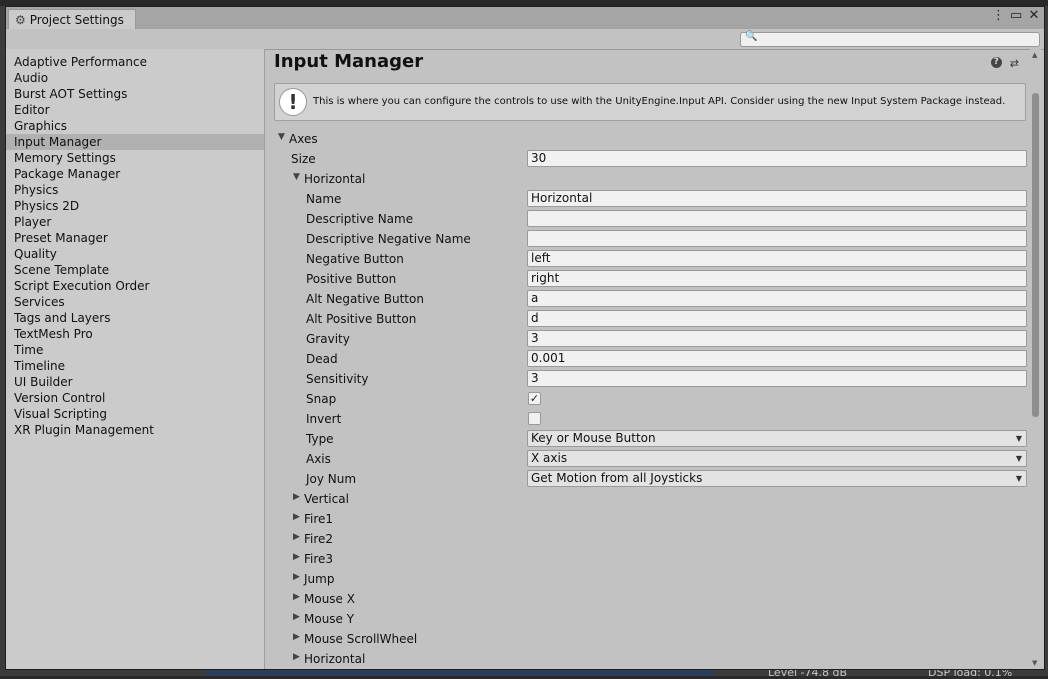  Describe the element at coordinates (777, 358) in the screenshot. I see `dead-field: 0.001` at that location.